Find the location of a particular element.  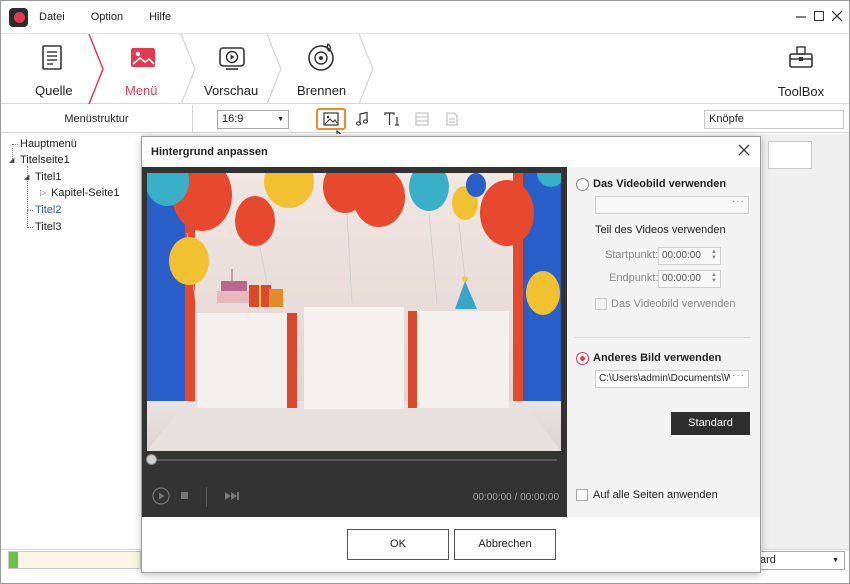

image-path-field: C:\Users\admin\Documents\W ··· is located at coordinates (672, 379).